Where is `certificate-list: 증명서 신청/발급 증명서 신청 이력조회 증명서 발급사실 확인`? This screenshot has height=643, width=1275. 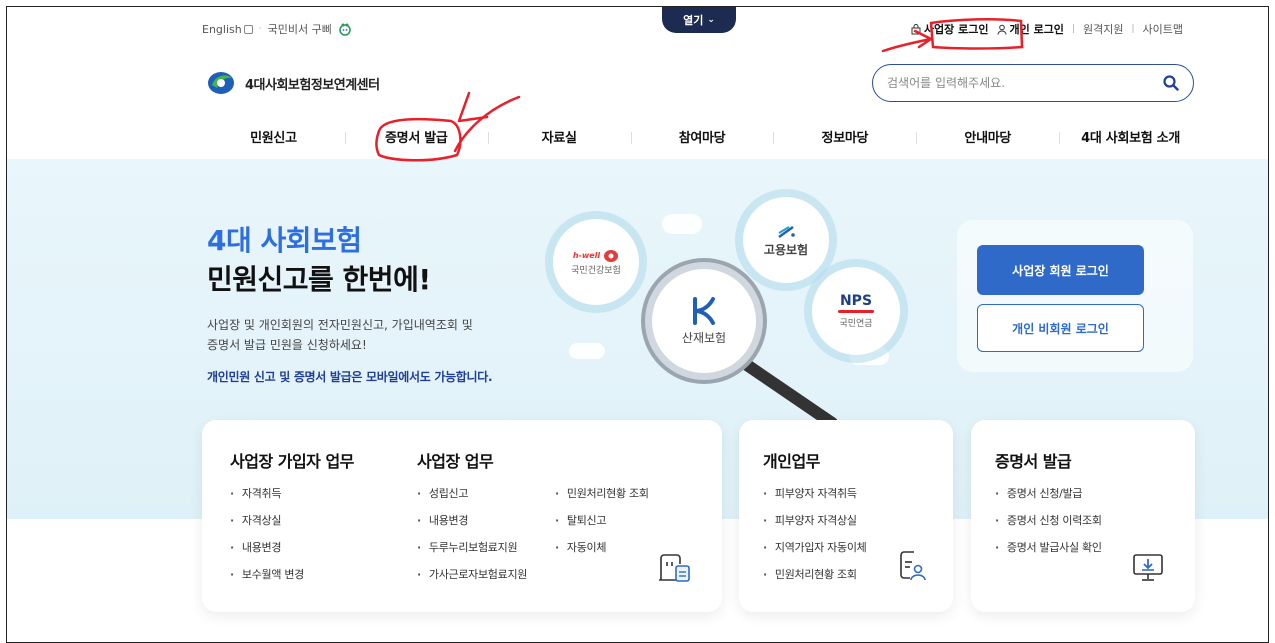
certificate-list: 증명서 신청/발급 증명서 신청 이력조회 증명서 발급사실 확인 is located at coordinates (1048, 527).